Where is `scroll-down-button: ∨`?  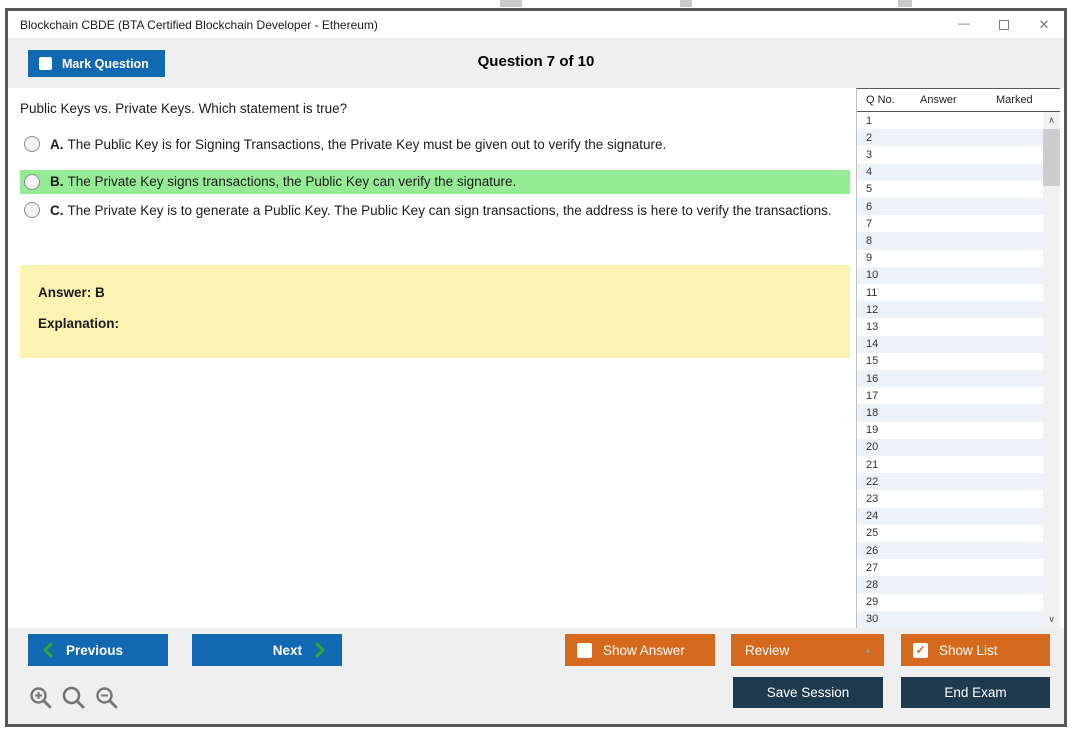 scroll-down-button: ∨ is located at coordinates (1051, 619).